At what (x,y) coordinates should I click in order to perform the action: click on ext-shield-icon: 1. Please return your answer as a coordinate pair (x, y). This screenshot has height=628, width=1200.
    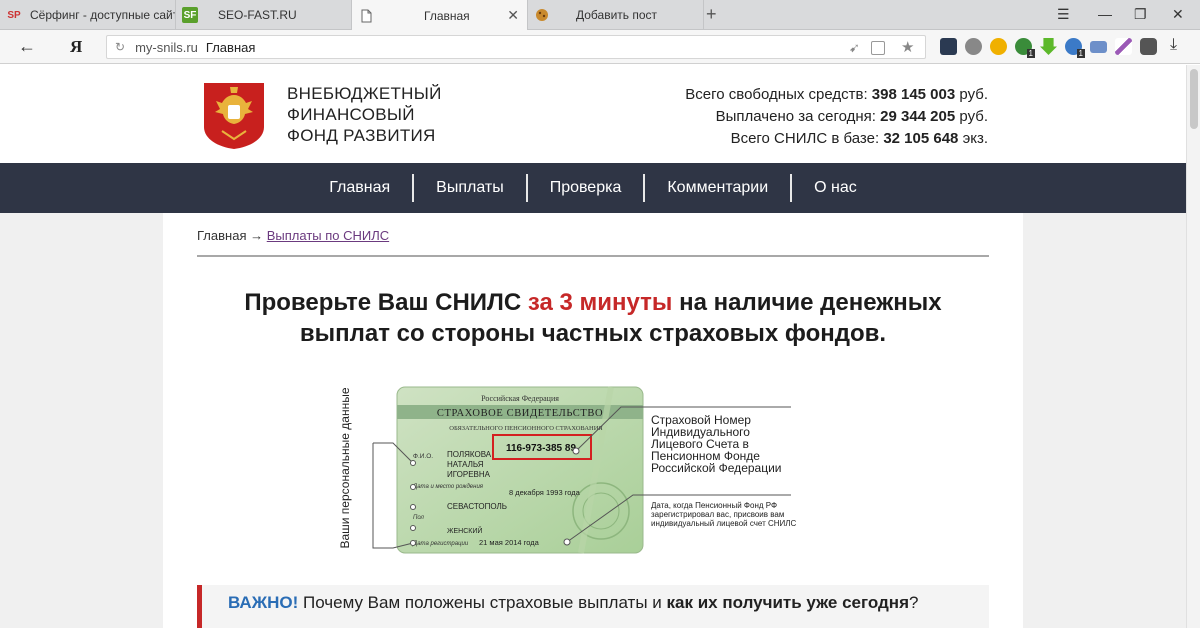
    Looking at the image, I should click on (1025, 48).